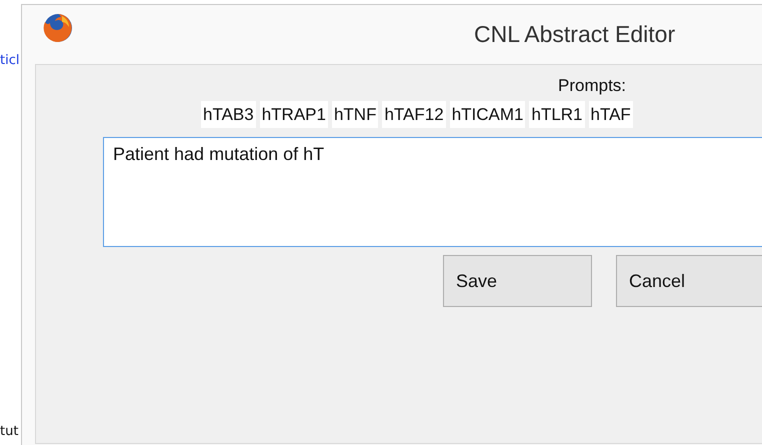  What do you see at coordinates (593, 86) in the screenshot?
I see `prompts-label: Prompts:` at bounding box center [593, 86].